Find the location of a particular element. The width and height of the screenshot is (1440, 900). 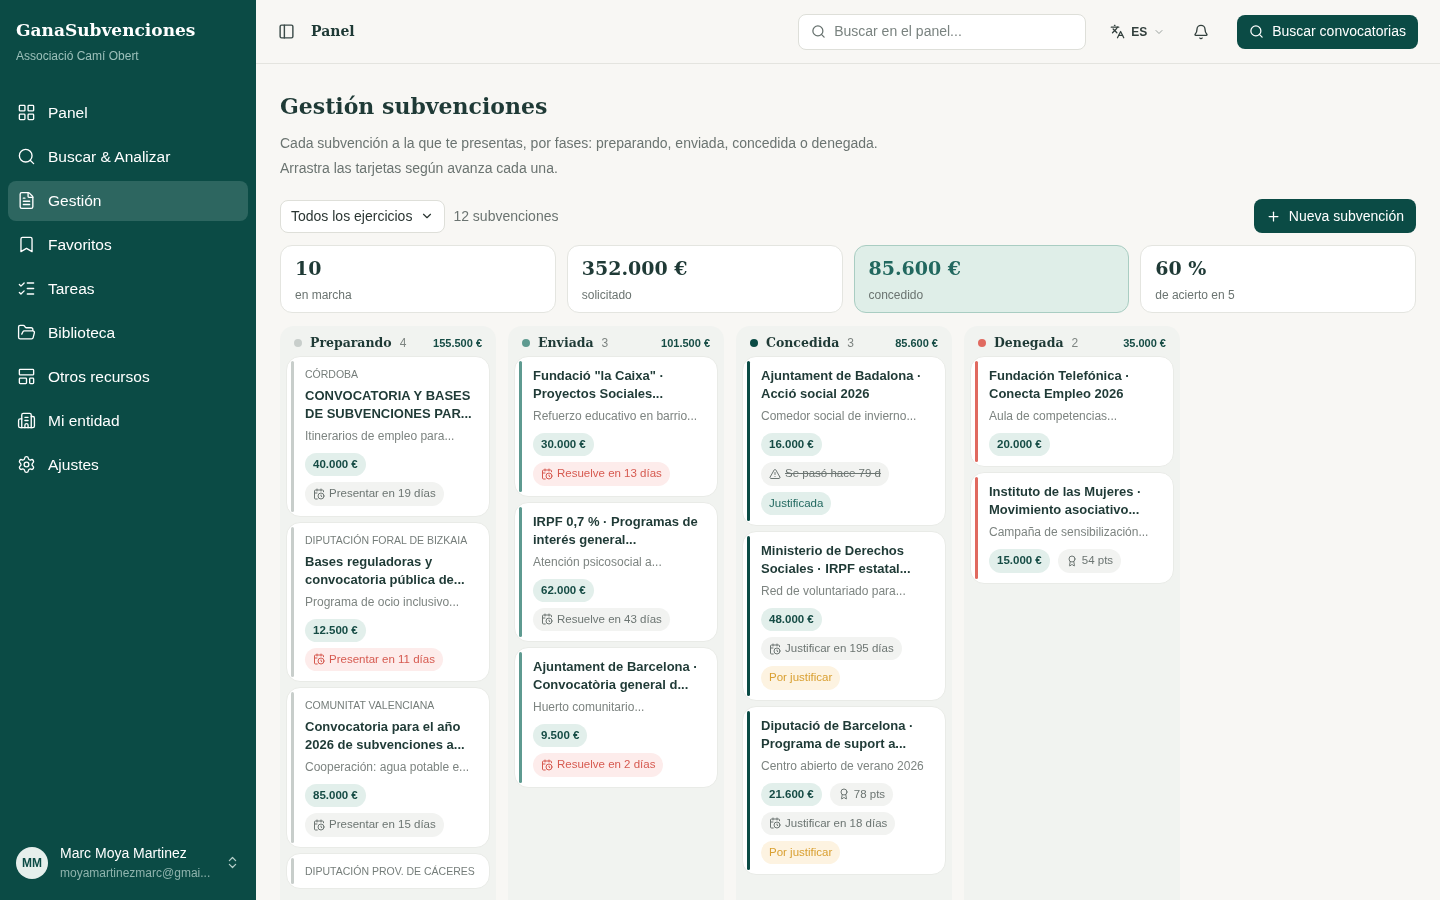

grant-title: Fundación Telefónica · Conecta Empleo 2026 is located at coordinates (1060, 385).